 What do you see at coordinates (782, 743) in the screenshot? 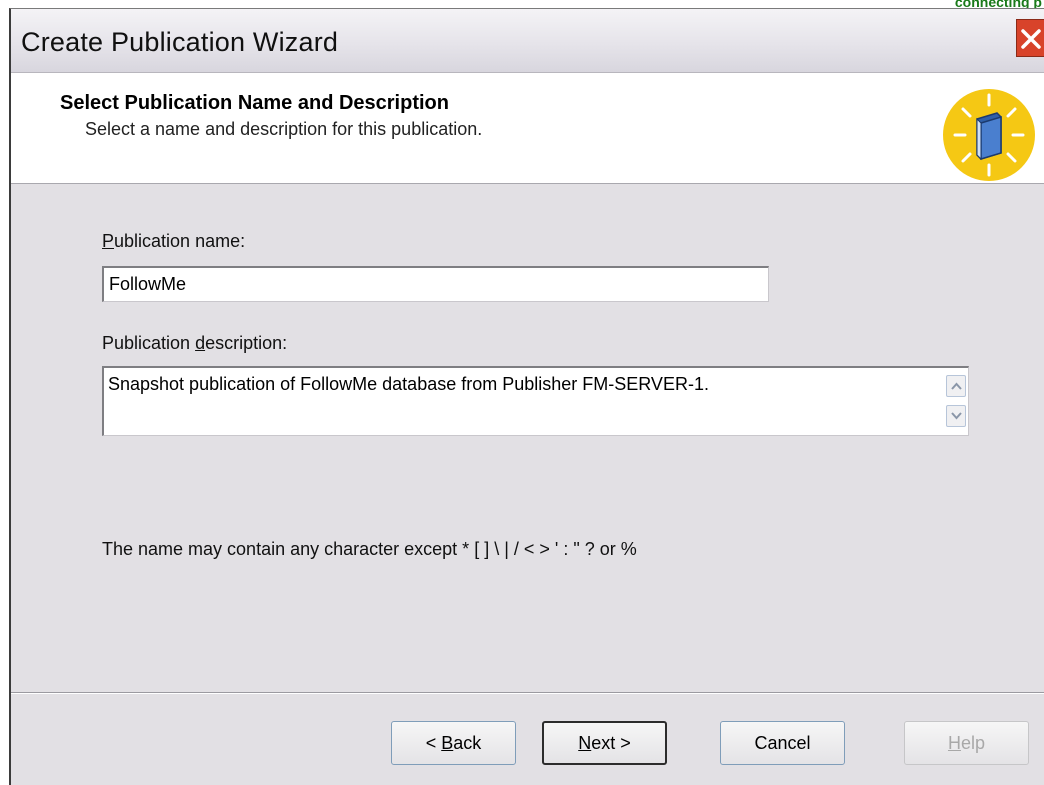
I see `cancel-button: Cancel` at bounding box center [782, 743].